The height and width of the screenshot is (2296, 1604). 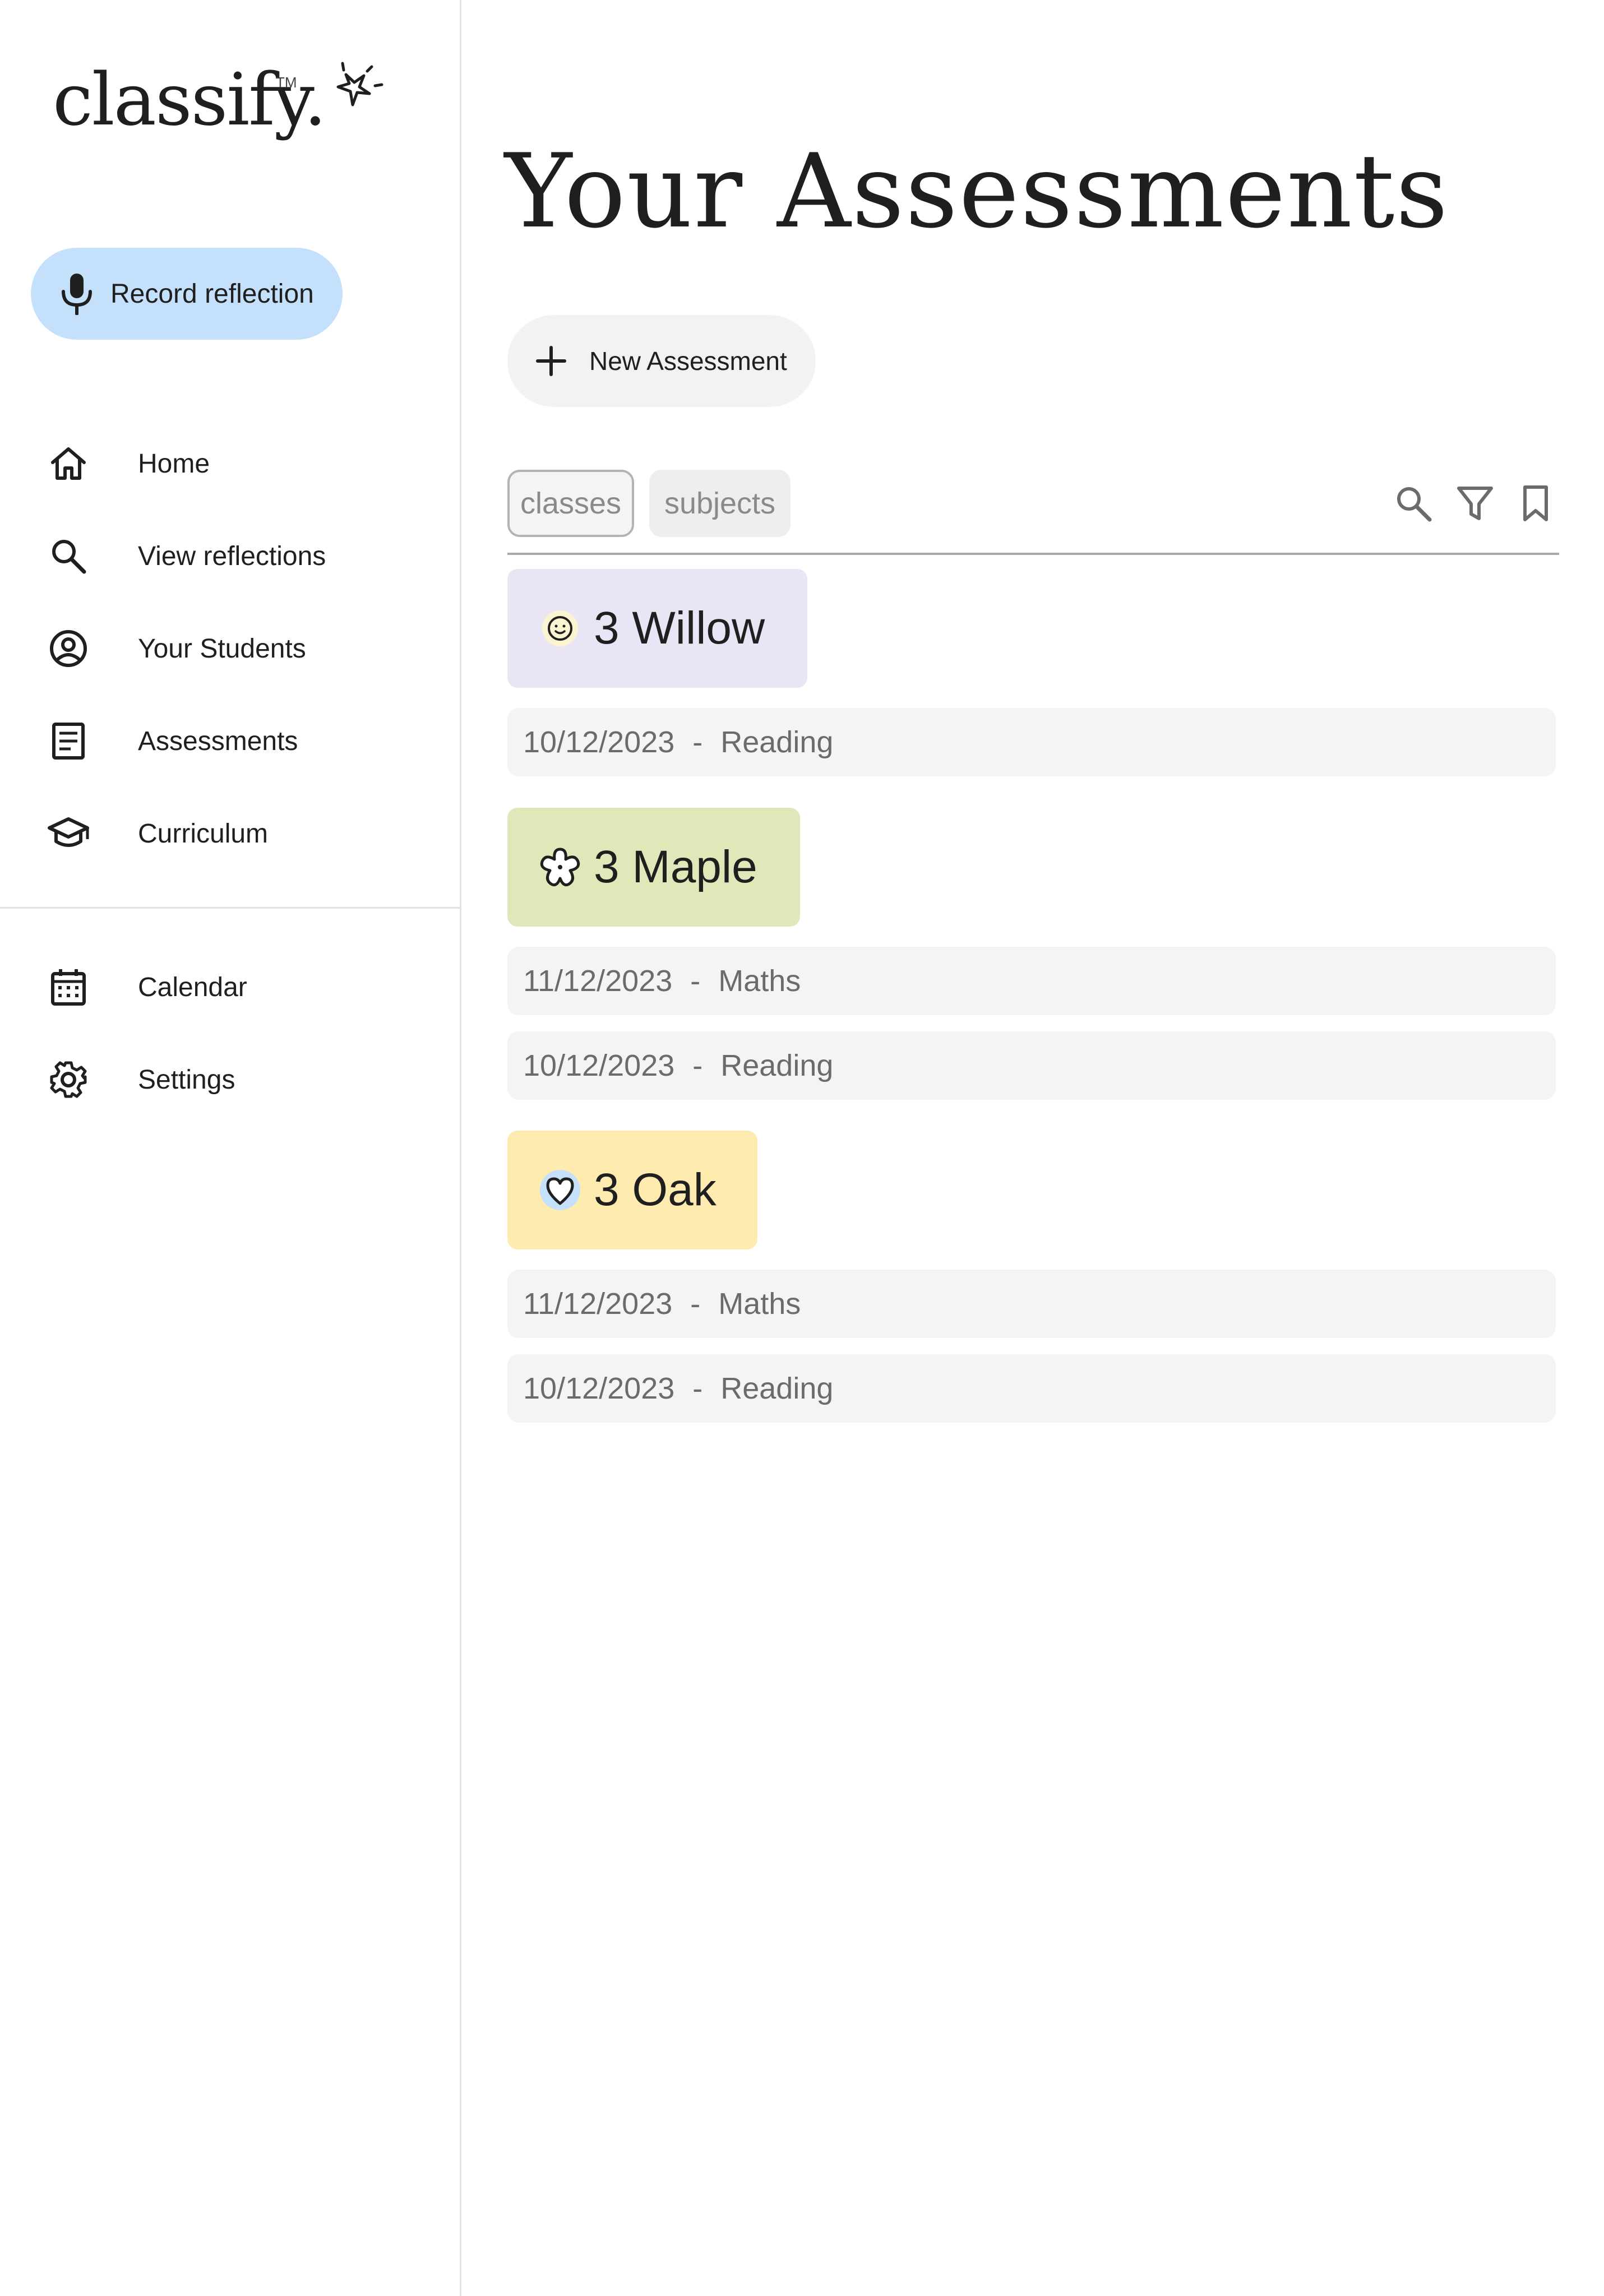 What do you see at coordinates (232, 556) in the screenshot?
I see `sidebar-item-label: View reflections` at bounding box center [232, 556].